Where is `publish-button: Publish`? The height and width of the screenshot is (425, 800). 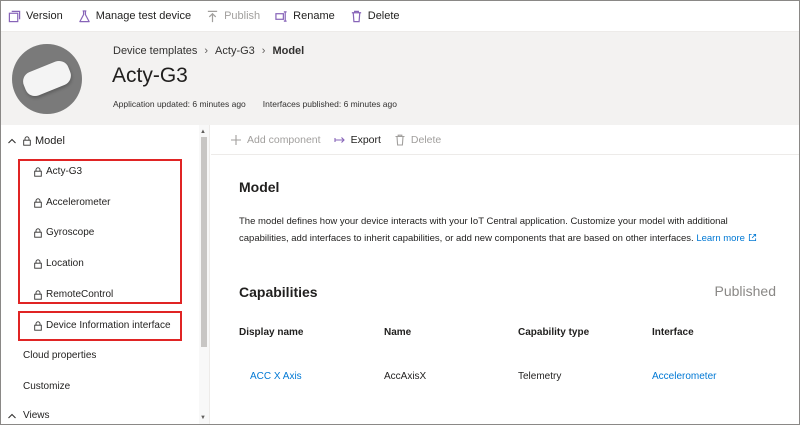
publish-button: Publish is located at coordinates (233, 16).